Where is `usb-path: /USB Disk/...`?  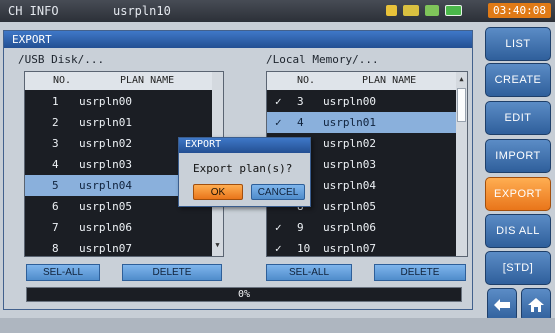
usb-path: /USB Disk/... is located at coordinates (61, 59).